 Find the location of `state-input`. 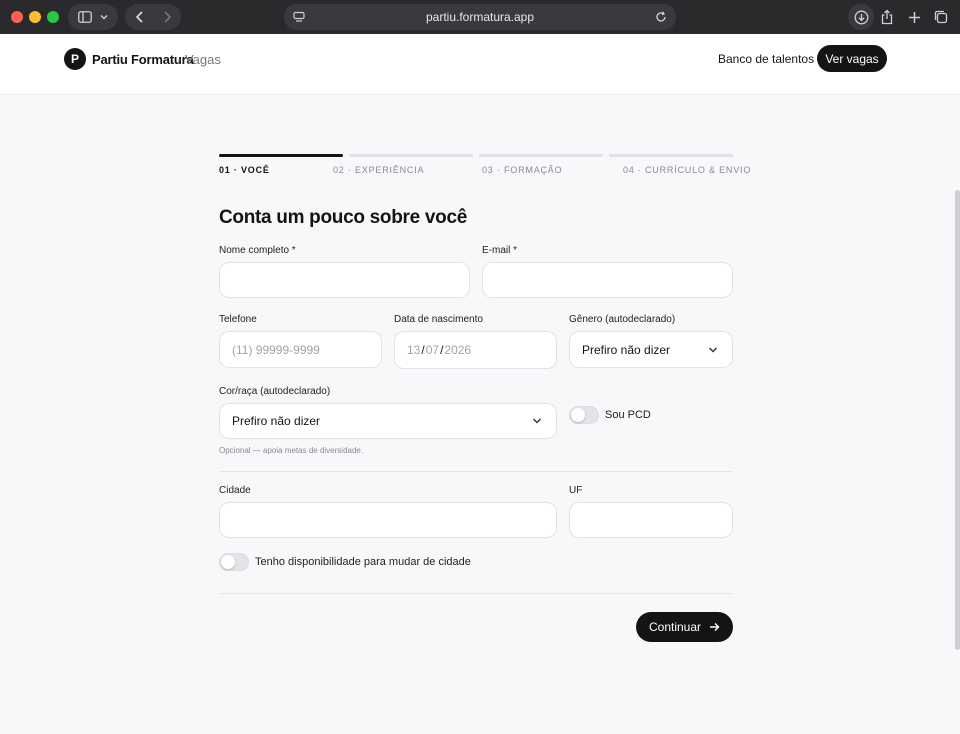

state-input is located at coordinates (651, 520).